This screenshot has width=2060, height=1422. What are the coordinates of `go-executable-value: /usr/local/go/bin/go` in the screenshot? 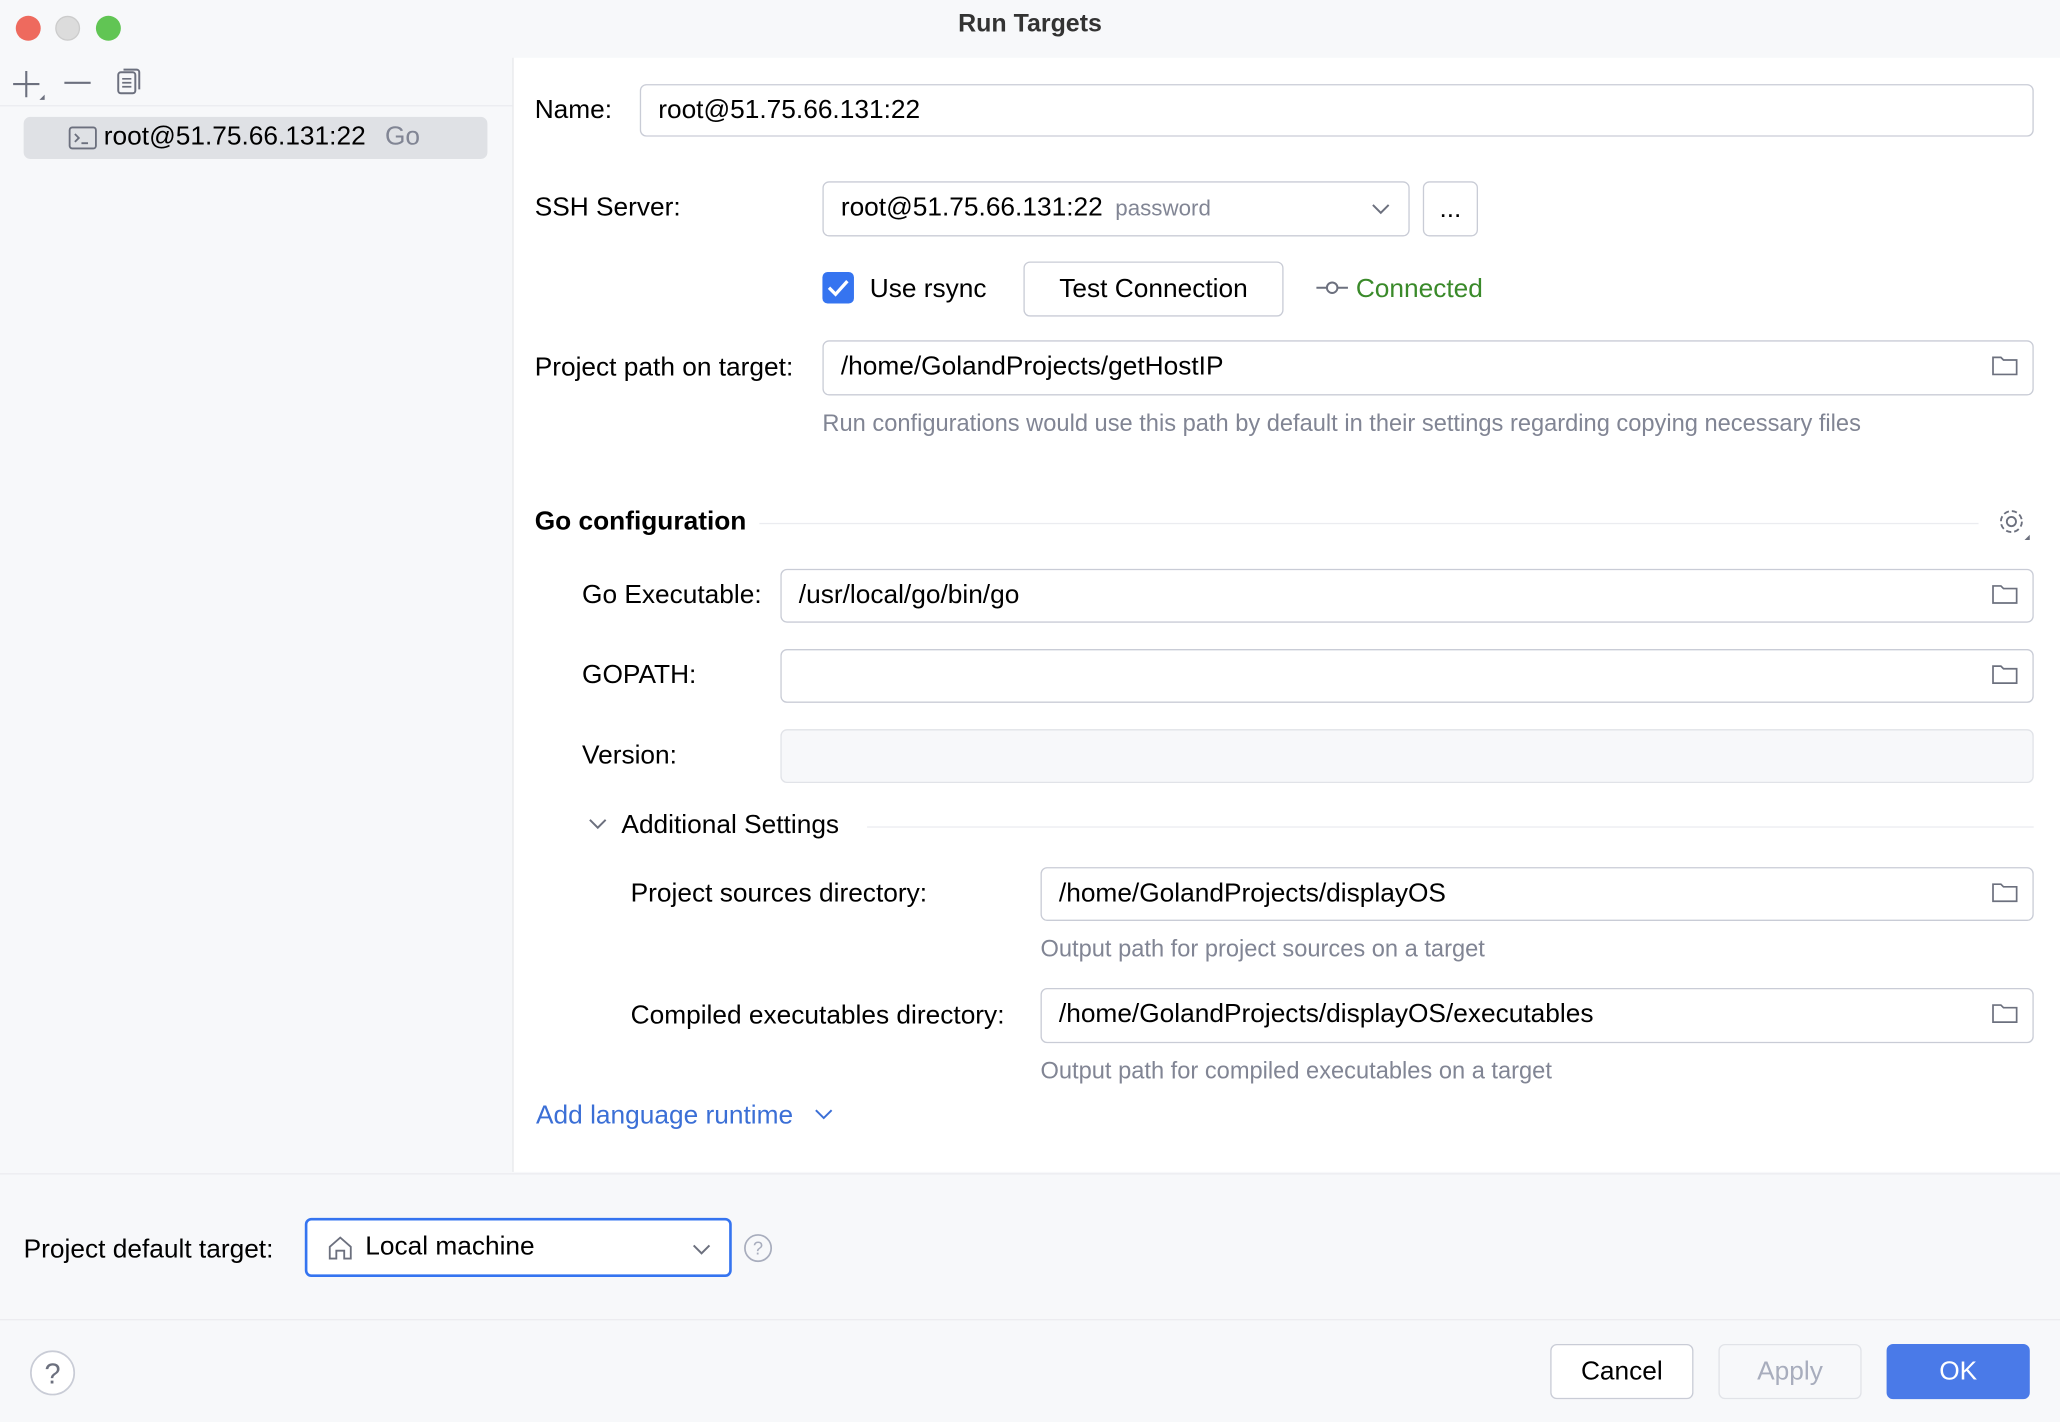 It's located at (909, 595).